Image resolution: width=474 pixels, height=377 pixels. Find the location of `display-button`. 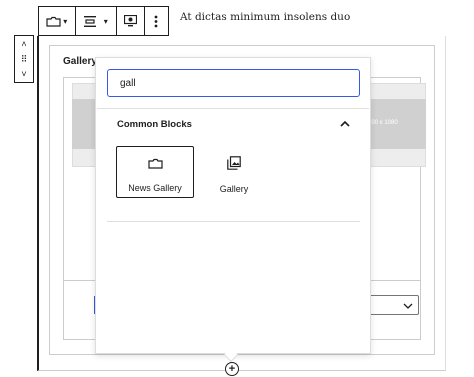

display-button is located at coordinates (131, 21).